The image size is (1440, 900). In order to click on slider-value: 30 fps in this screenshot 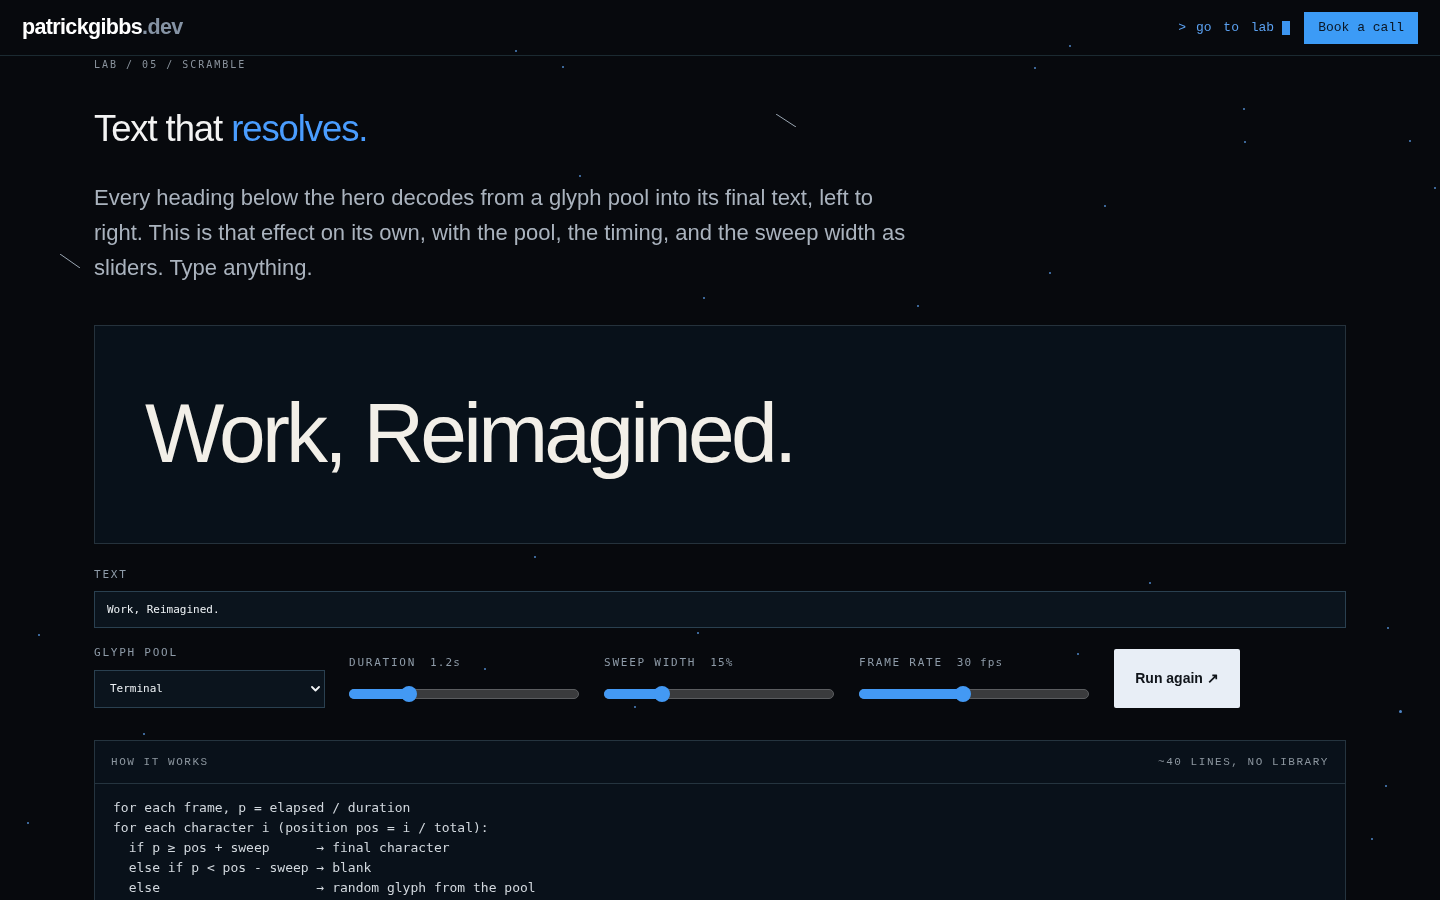, I will do `click(980, 663)`.